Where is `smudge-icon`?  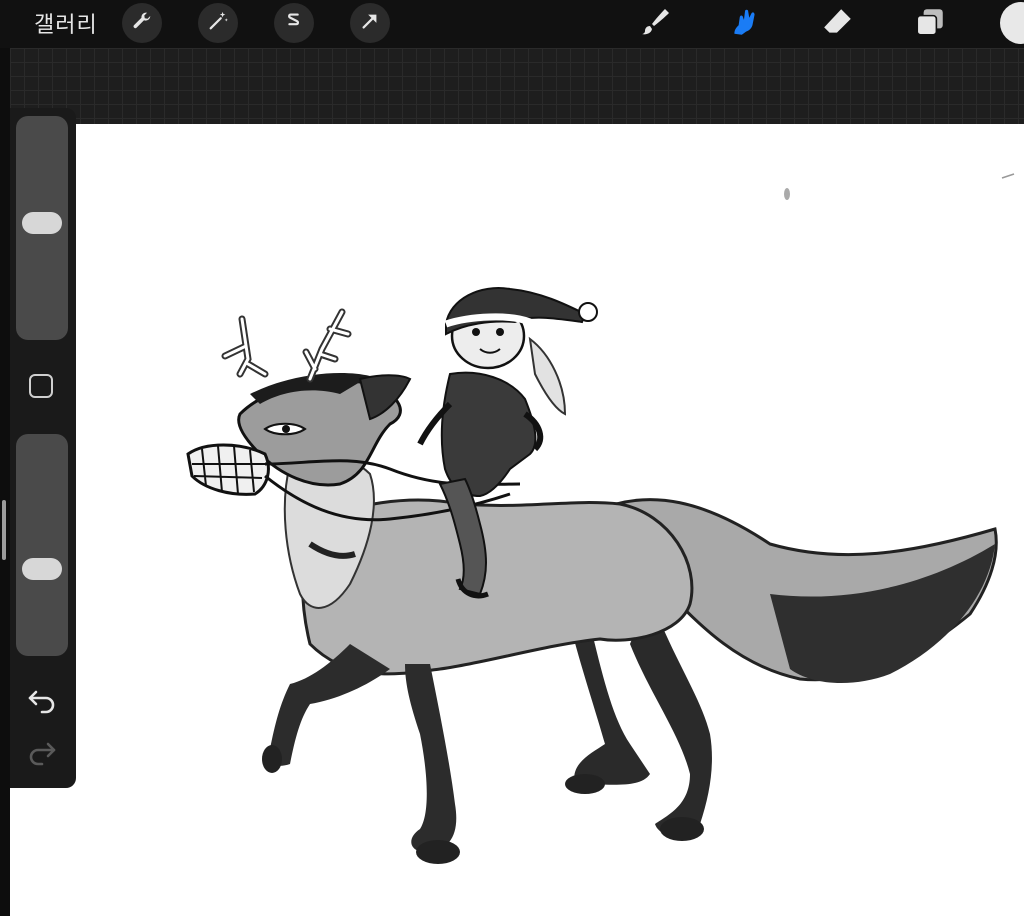 smudge-icon is located at coordinates (745, 24).